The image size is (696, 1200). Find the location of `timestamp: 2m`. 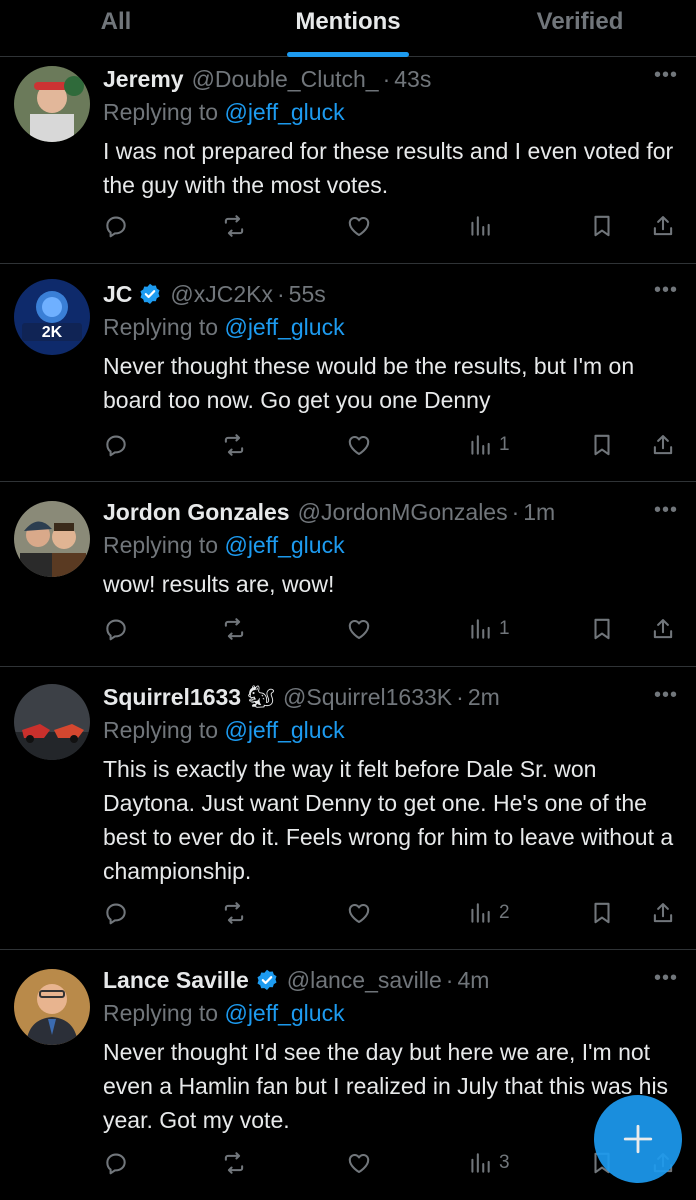

timestamp: 2m is located at coordinates (484, 697).